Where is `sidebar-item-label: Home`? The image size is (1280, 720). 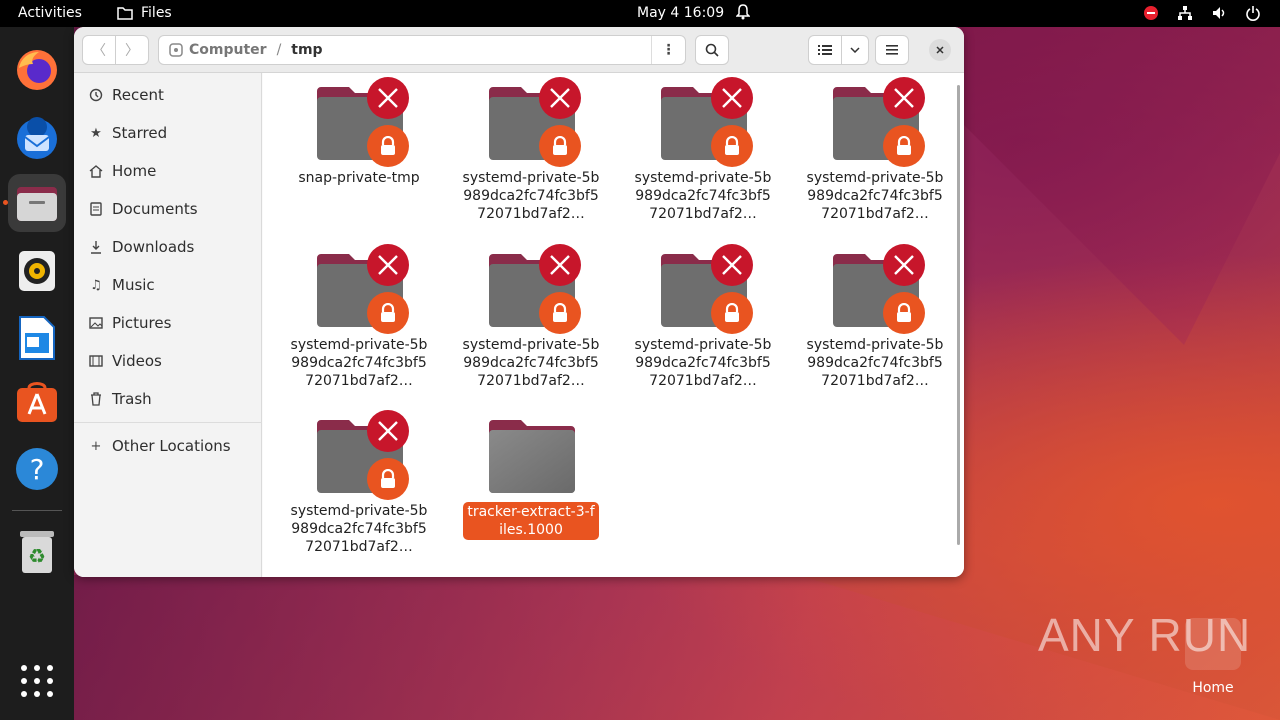
sidebar-item-label: Home is located at coordinates (134, 171).